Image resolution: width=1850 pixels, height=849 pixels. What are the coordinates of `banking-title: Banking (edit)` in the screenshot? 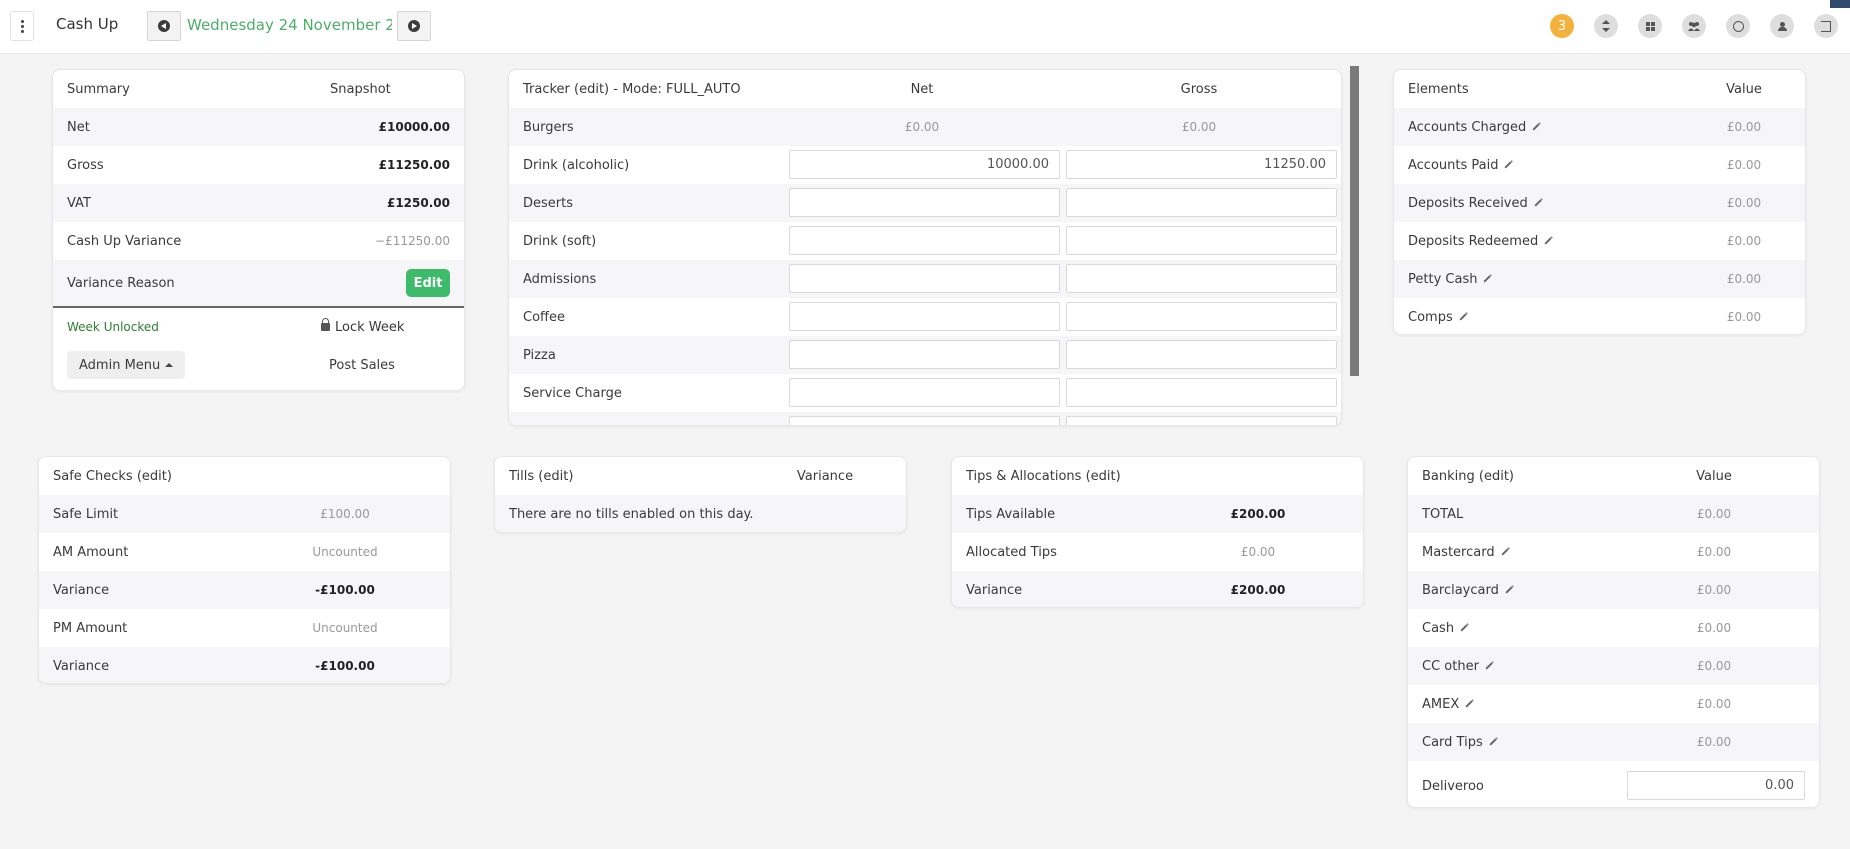 It's located at (1468, 476).